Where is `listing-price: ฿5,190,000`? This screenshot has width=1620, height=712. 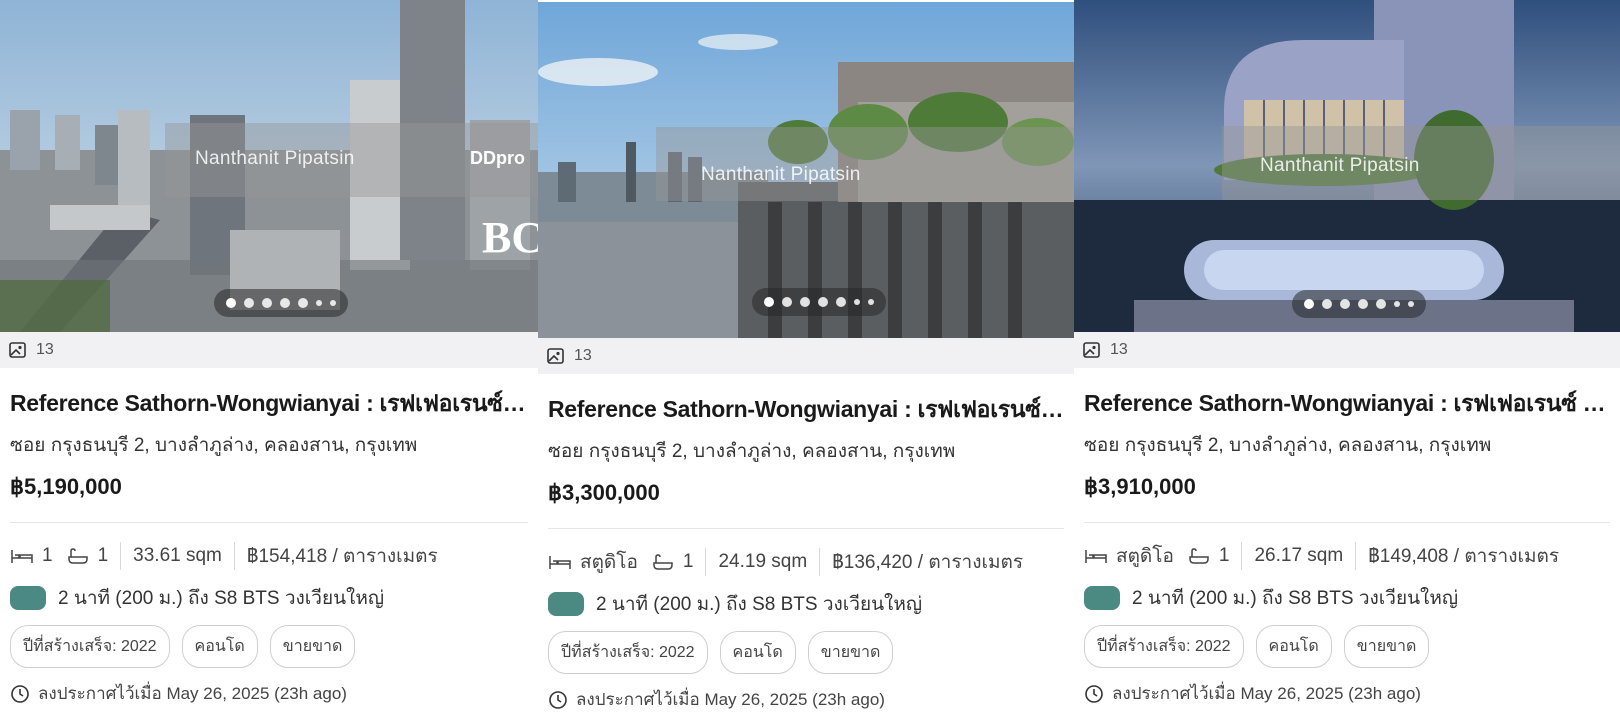 listing-price: ฿5,190,000 is located at coordinates (66, 486).